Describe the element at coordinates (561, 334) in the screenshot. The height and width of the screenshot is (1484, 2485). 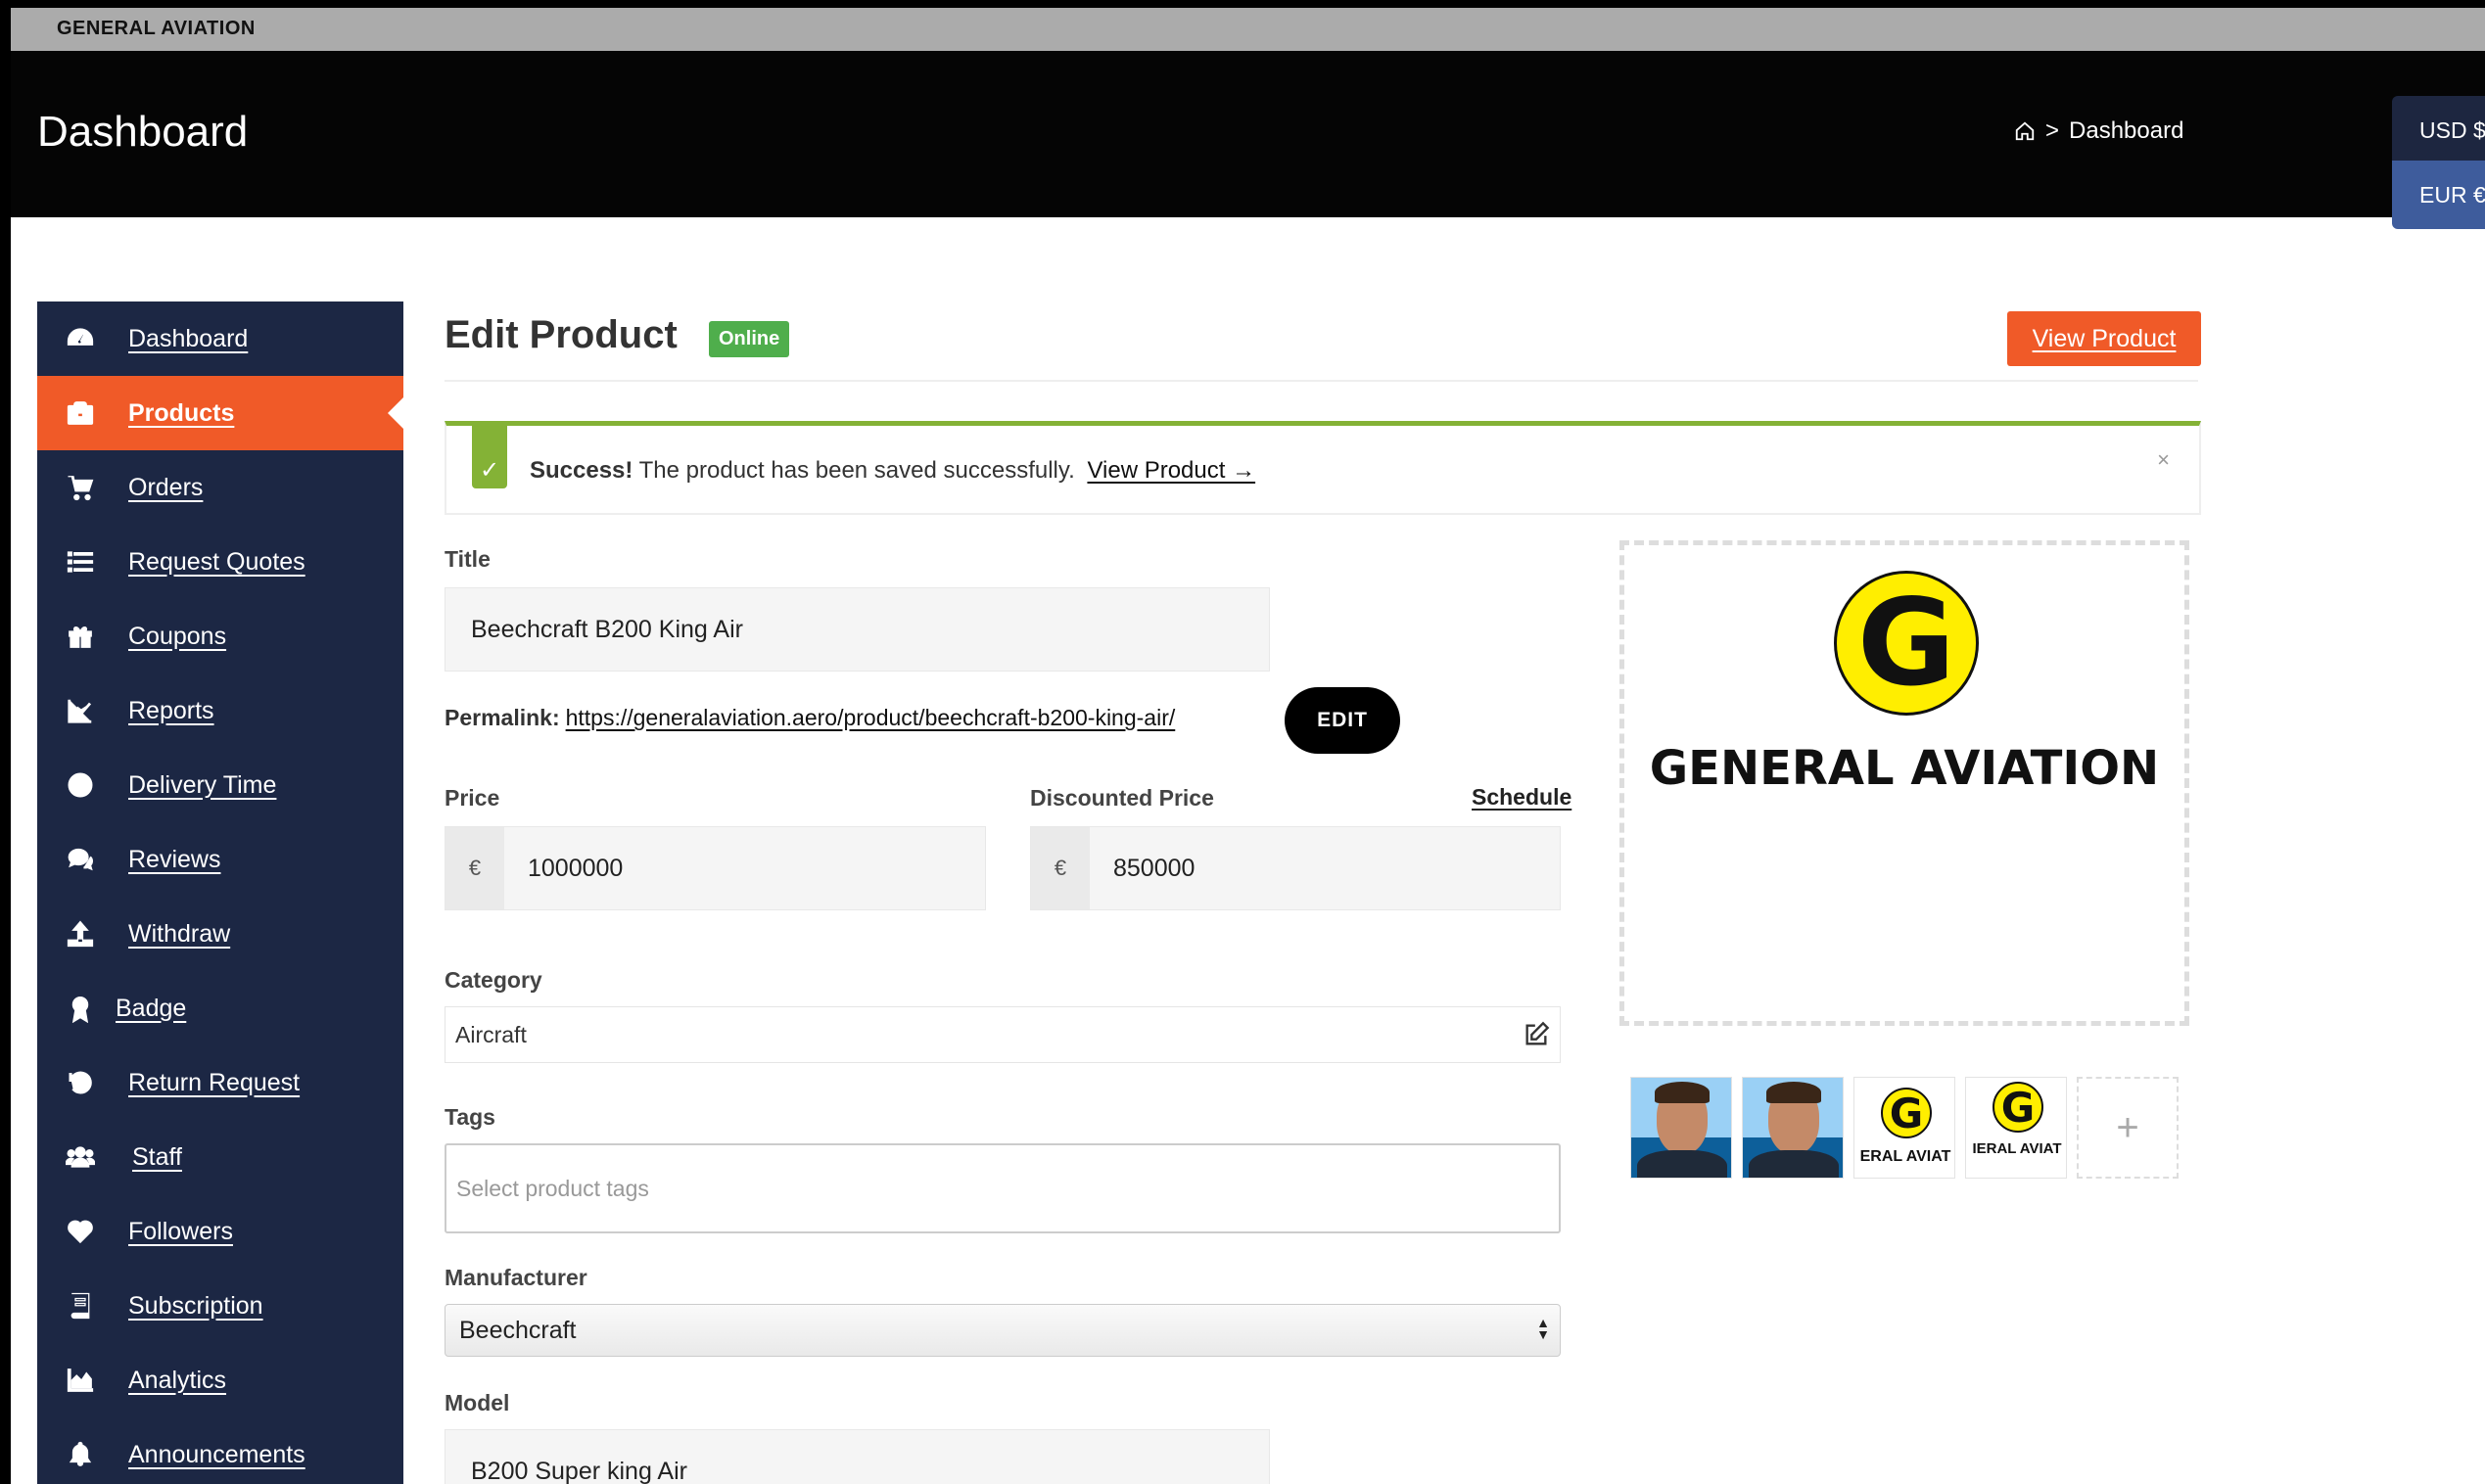
I see `edit-product-title: Edit Product` at that location.